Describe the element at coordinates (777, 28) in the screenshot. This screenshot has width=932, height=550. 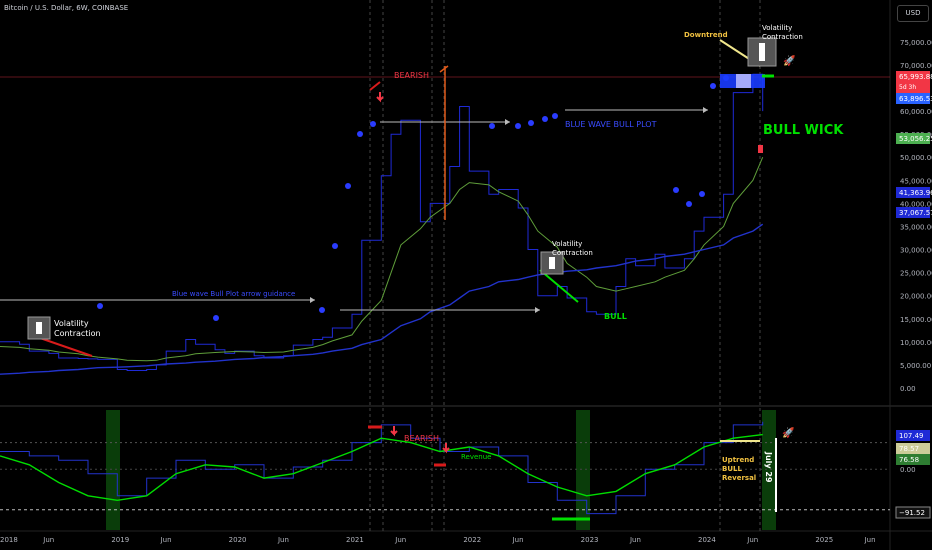
I see `vc-top-label: Volatility` at that location.